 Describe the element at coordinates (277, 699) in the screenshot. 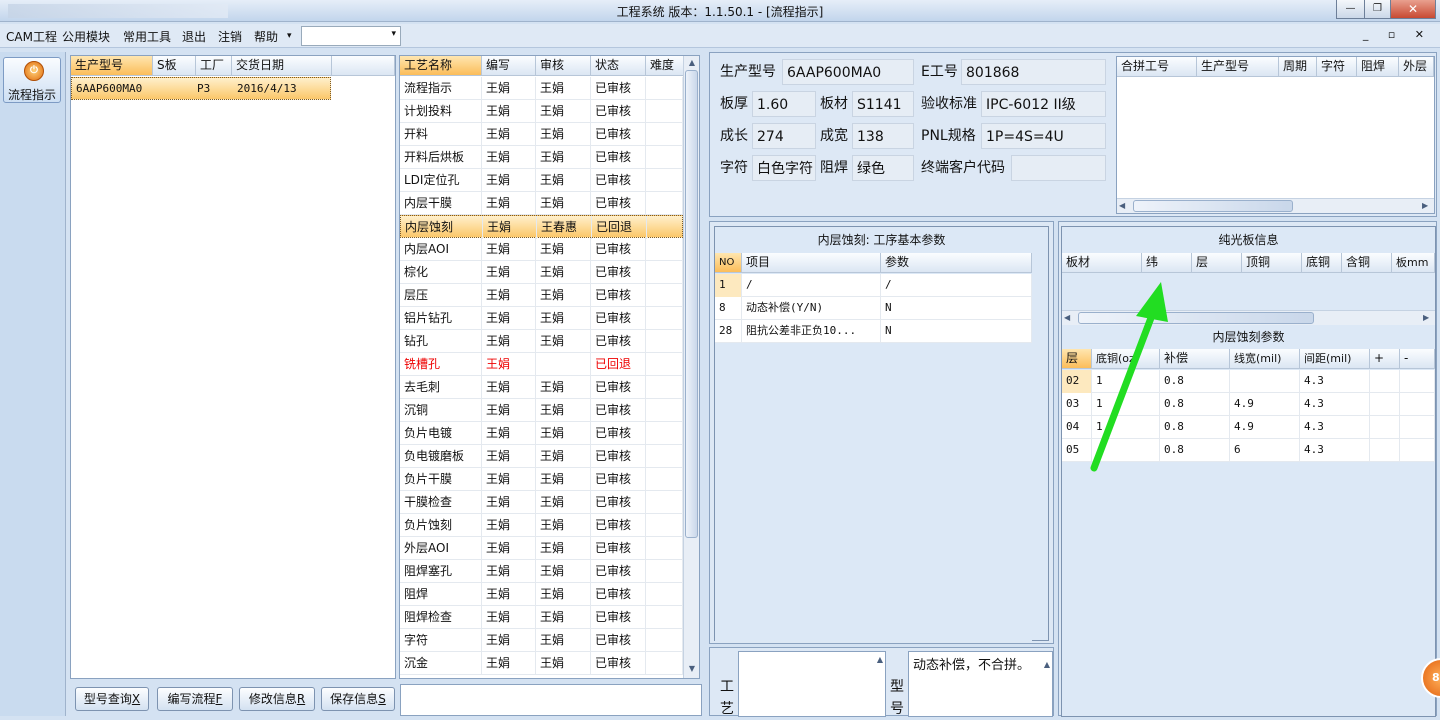

I see `modify-info-button: 修改信息R` at that location.